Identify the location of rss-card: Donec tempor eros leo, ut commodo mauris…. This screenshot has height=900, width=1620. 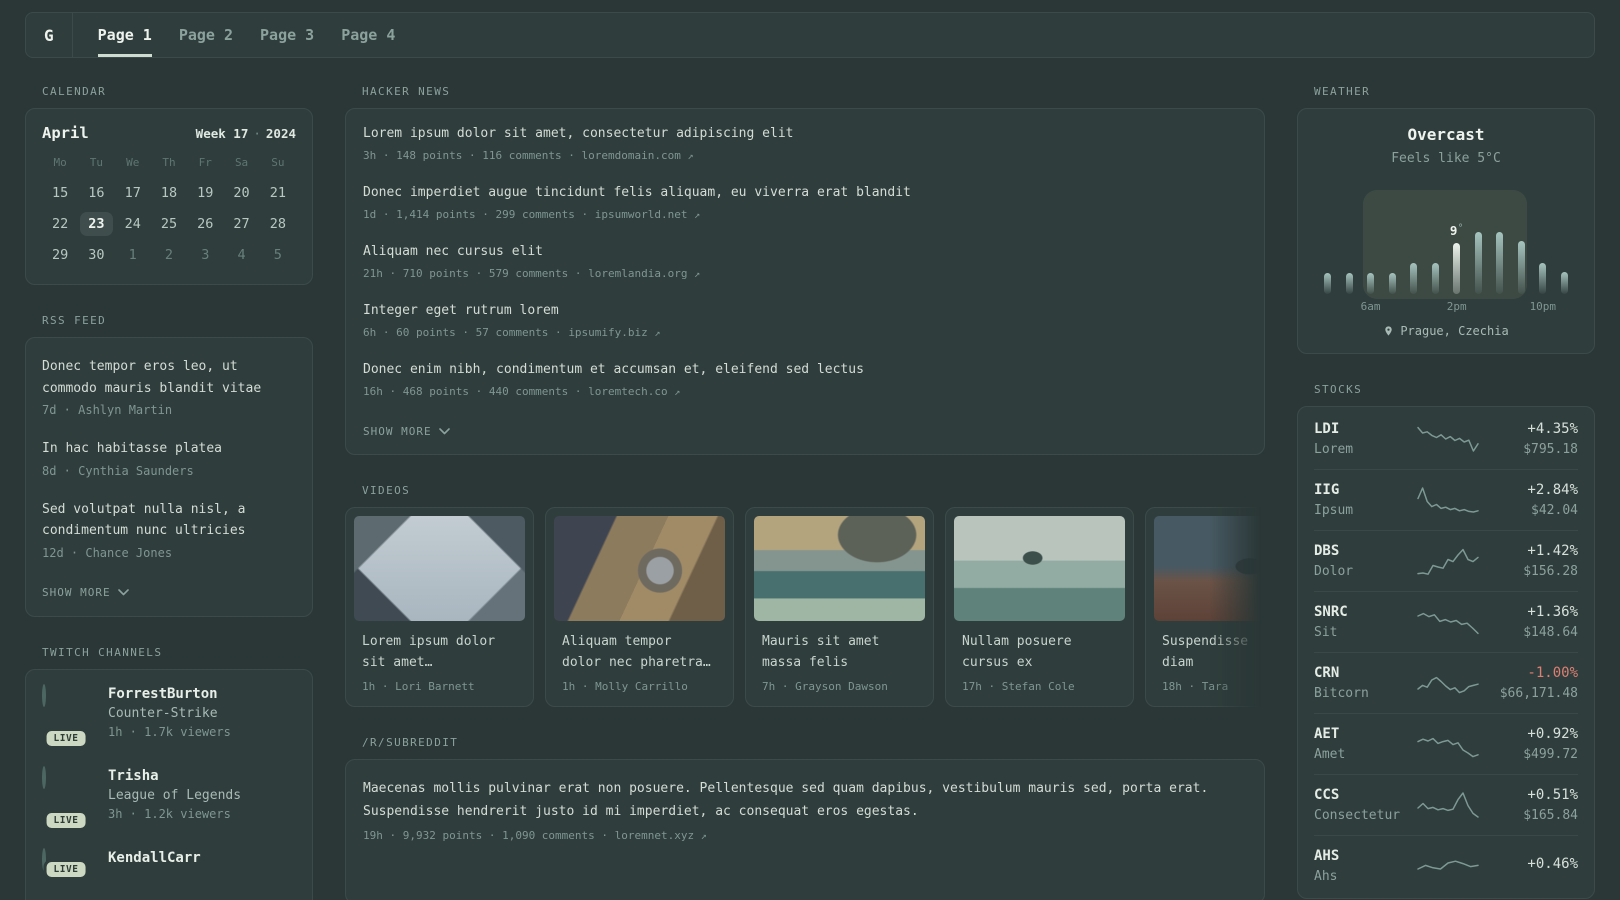
(169, 477).